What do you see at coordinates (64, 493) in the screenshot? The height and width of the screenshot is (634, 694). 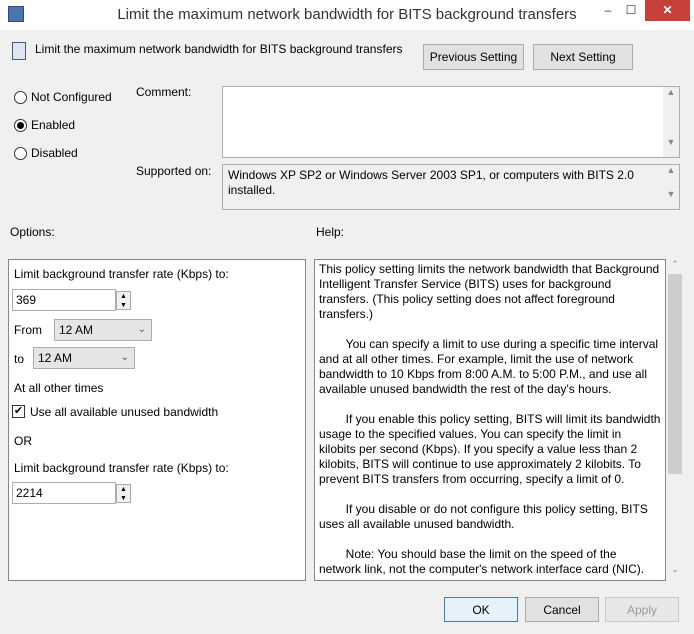 I see `rate2-input: 2214` at bounding box center [64, 493].